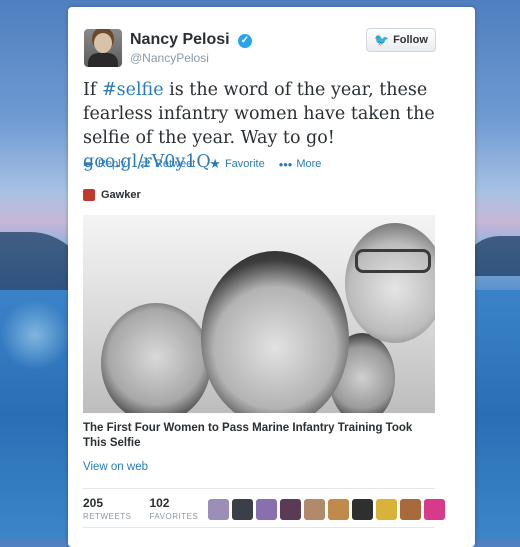 Image resolution: width=520 pixels, height=547 pixels. I want to click on reply-label: Reply, so click(112, 164).